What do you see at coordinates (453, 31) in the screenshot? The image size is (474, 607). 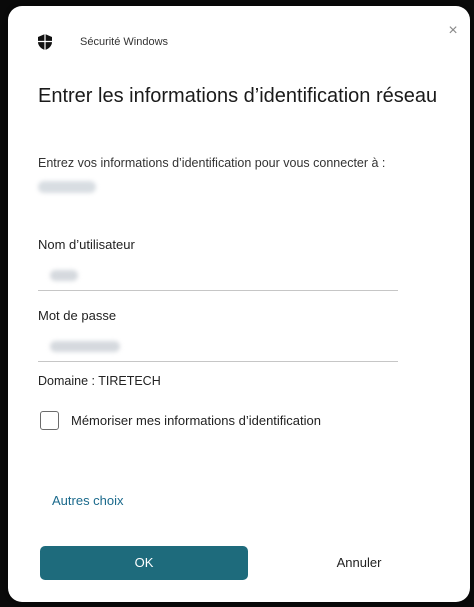 I see `close-icon: ×` at bounding box center [453, 31].